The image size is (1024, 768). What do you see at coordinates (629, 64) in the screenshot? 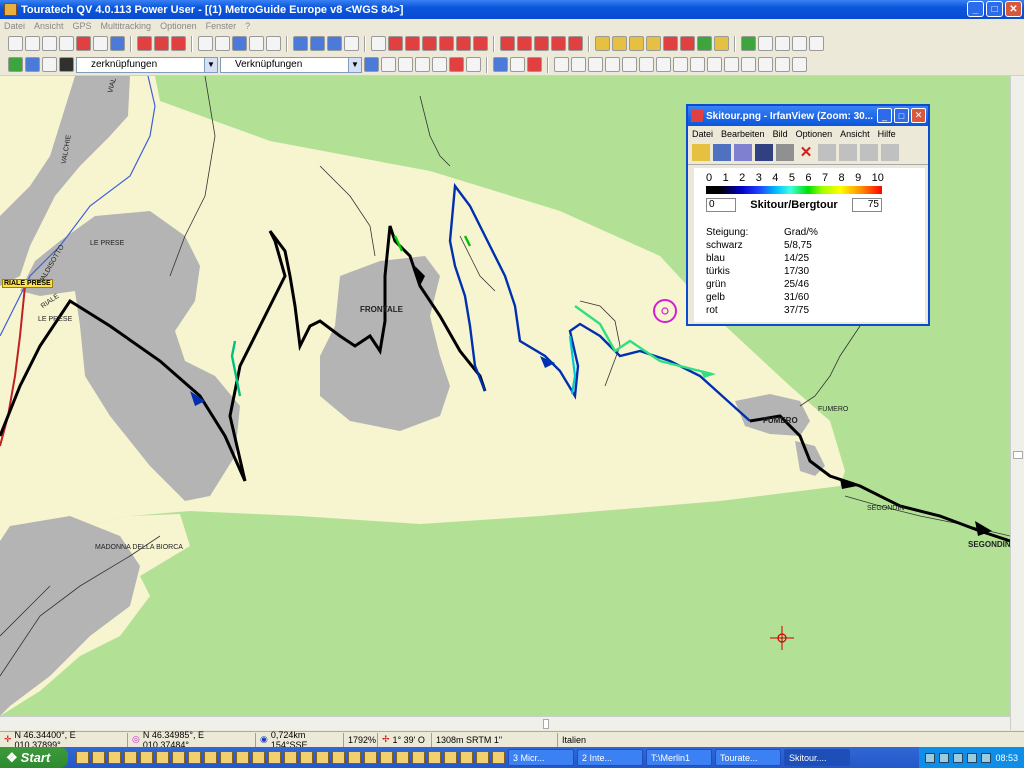
I see `draw-rect-icon` at bounding box center [629, 64].